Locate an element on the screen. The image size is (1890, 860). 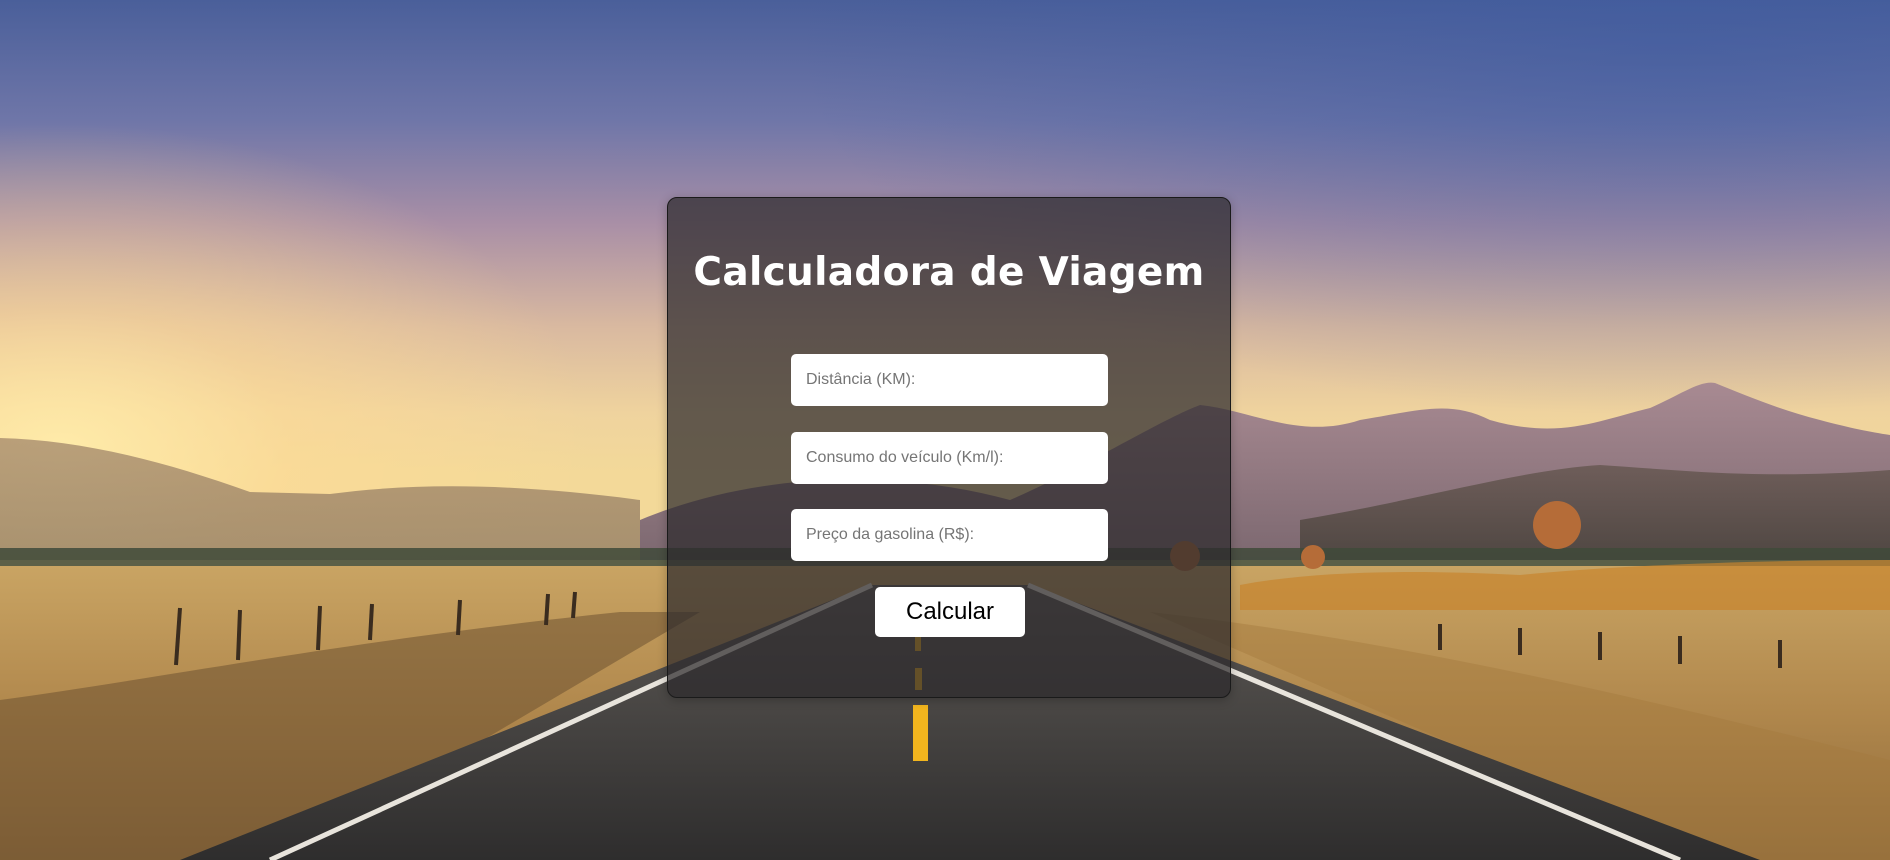
gas-price-input is located at coordinates (949, 535).